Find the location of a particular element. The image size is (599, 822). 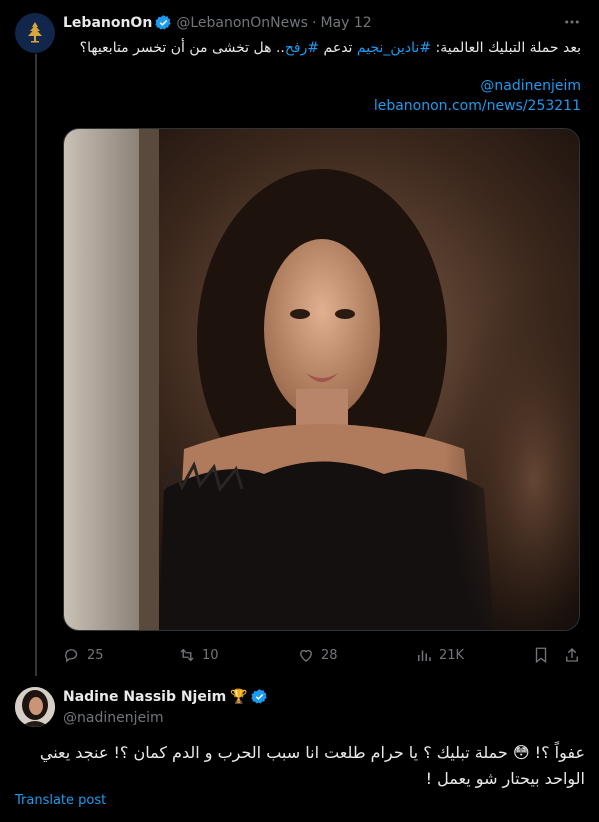

display-name: LebanonOn is located at coordinates (107, 23).